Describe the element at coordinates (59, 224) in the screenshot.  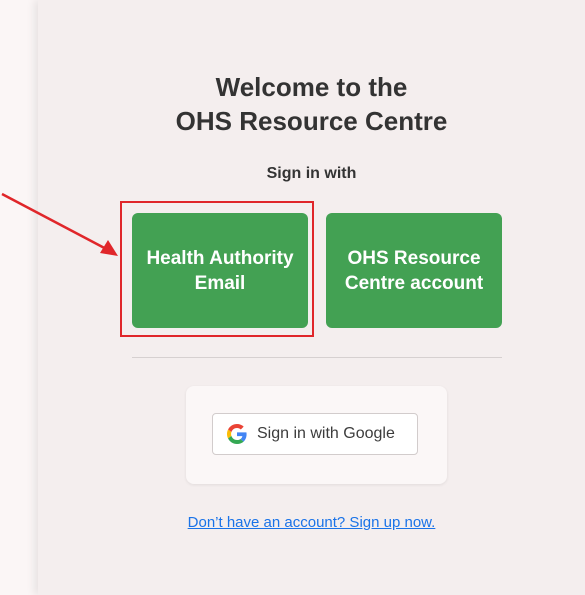
I see `annotation-arrow` at that location.